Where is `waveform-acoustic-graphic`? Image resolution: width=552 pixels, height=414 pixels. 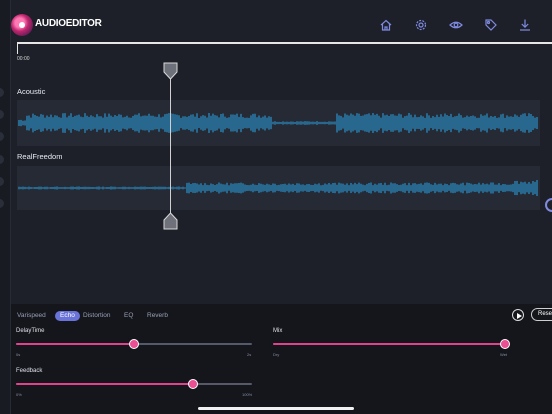
waveform-acoustic-graphic is located at coordinates (278, 123).